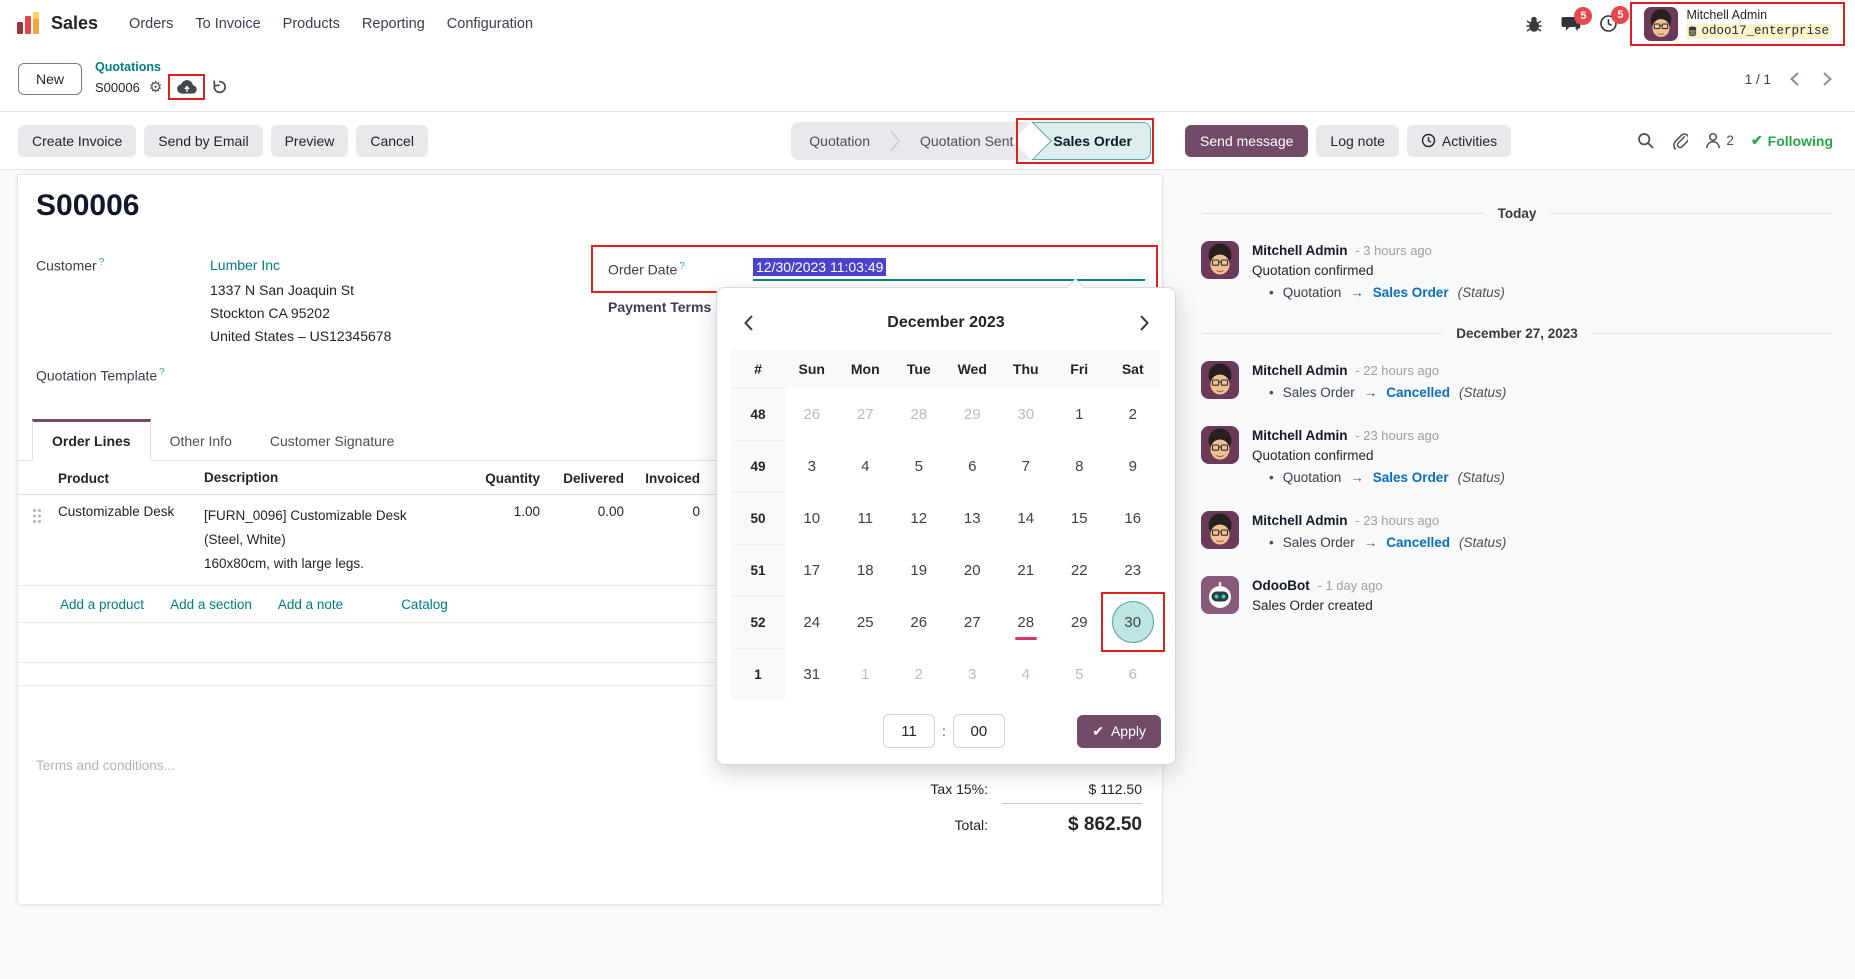  What do you see at coordinates (309, 140) in the screenshot?
I see `preview-button: Preview` at bounding box center [309, 140].